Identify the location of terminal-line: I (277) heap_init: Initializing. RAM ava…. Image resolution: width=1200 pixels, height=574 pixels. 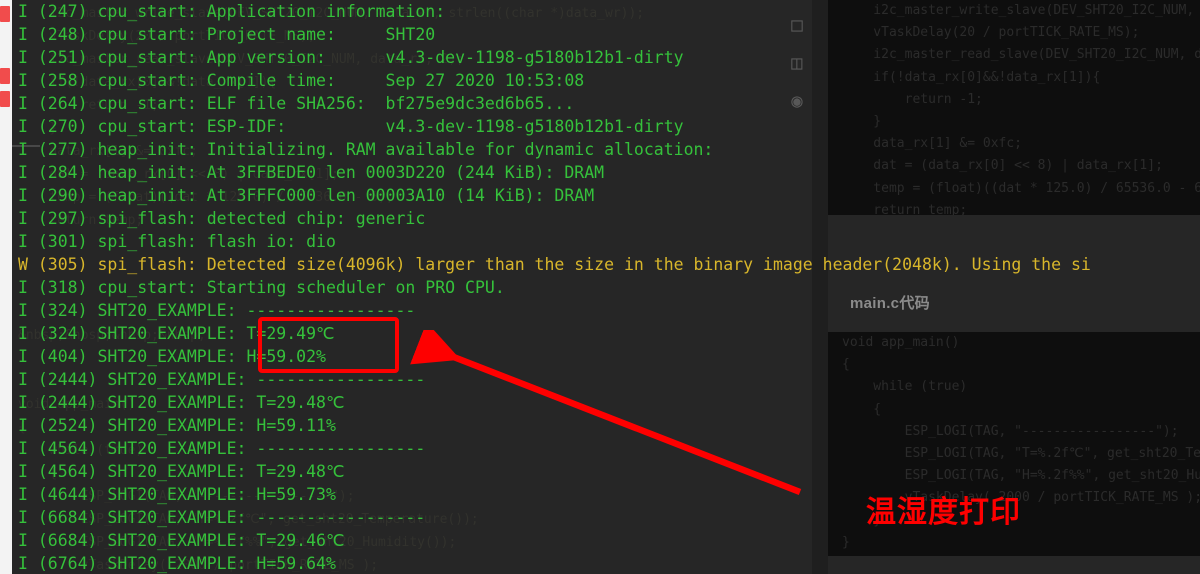
(366, 149).